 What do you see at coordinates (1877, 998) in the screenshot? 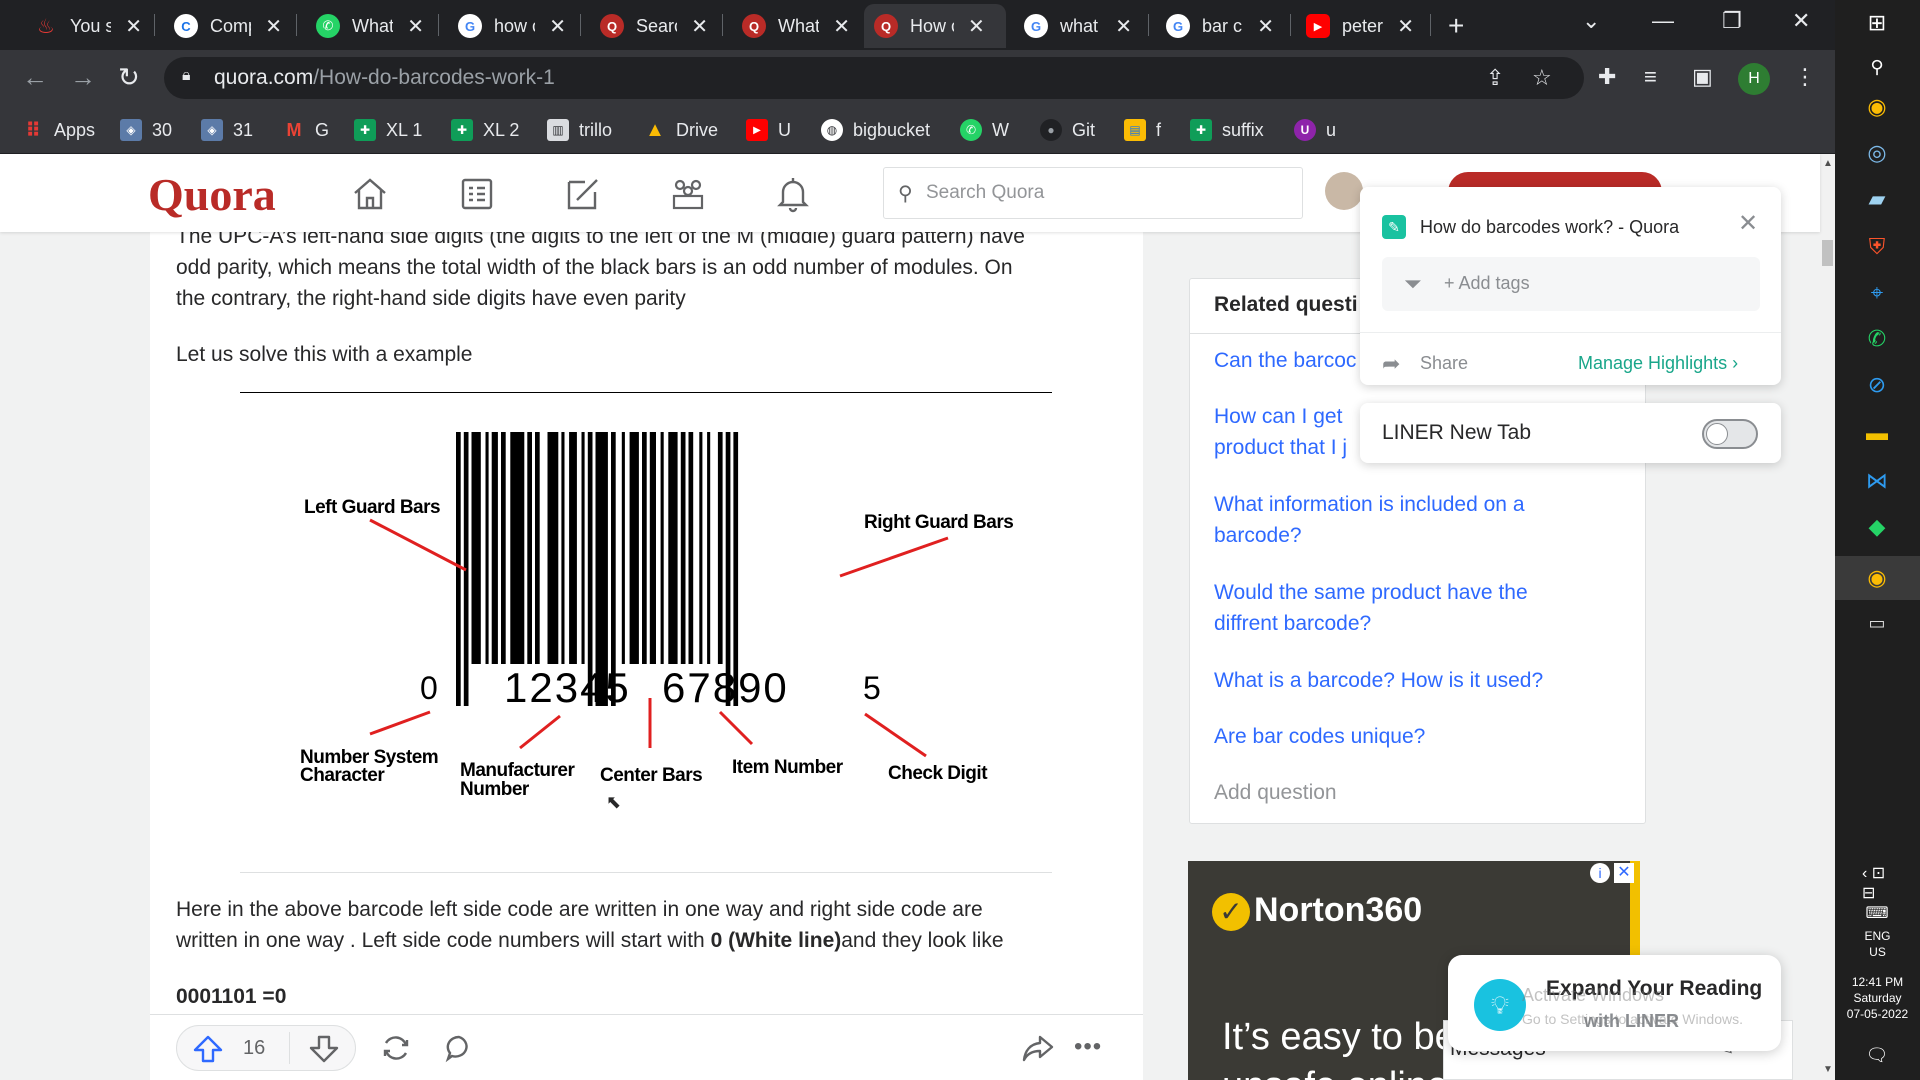
I see `clock-day: Saturday` at bounding box center [1877, 998].